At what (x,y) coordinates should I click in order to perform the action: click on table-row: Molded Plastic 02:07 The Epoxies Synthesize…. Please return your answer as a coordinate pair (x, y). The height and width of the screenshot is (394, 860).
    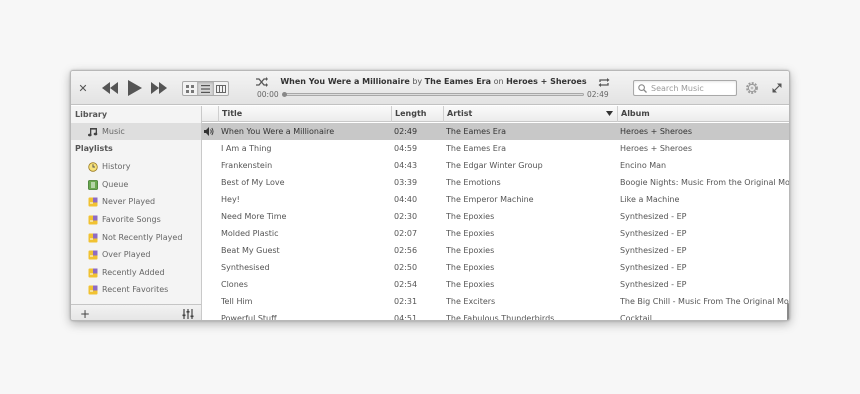
    Looking at the image, I should click on (495, 233).